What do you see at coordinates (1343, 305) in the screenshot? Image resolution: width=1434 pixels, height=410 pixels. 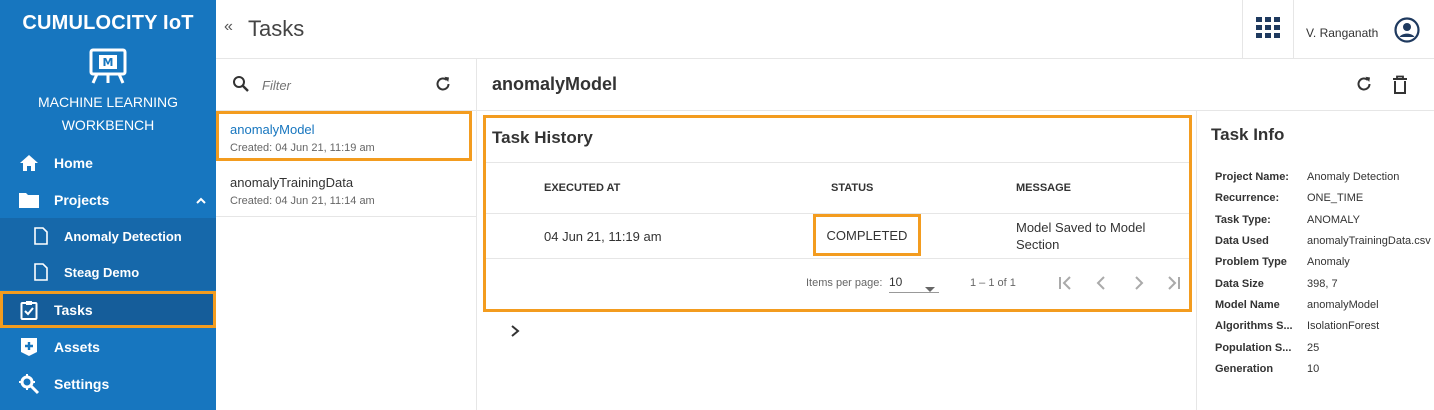 I see `info-value: anomalyModel` at bounding box center [1343, 305].